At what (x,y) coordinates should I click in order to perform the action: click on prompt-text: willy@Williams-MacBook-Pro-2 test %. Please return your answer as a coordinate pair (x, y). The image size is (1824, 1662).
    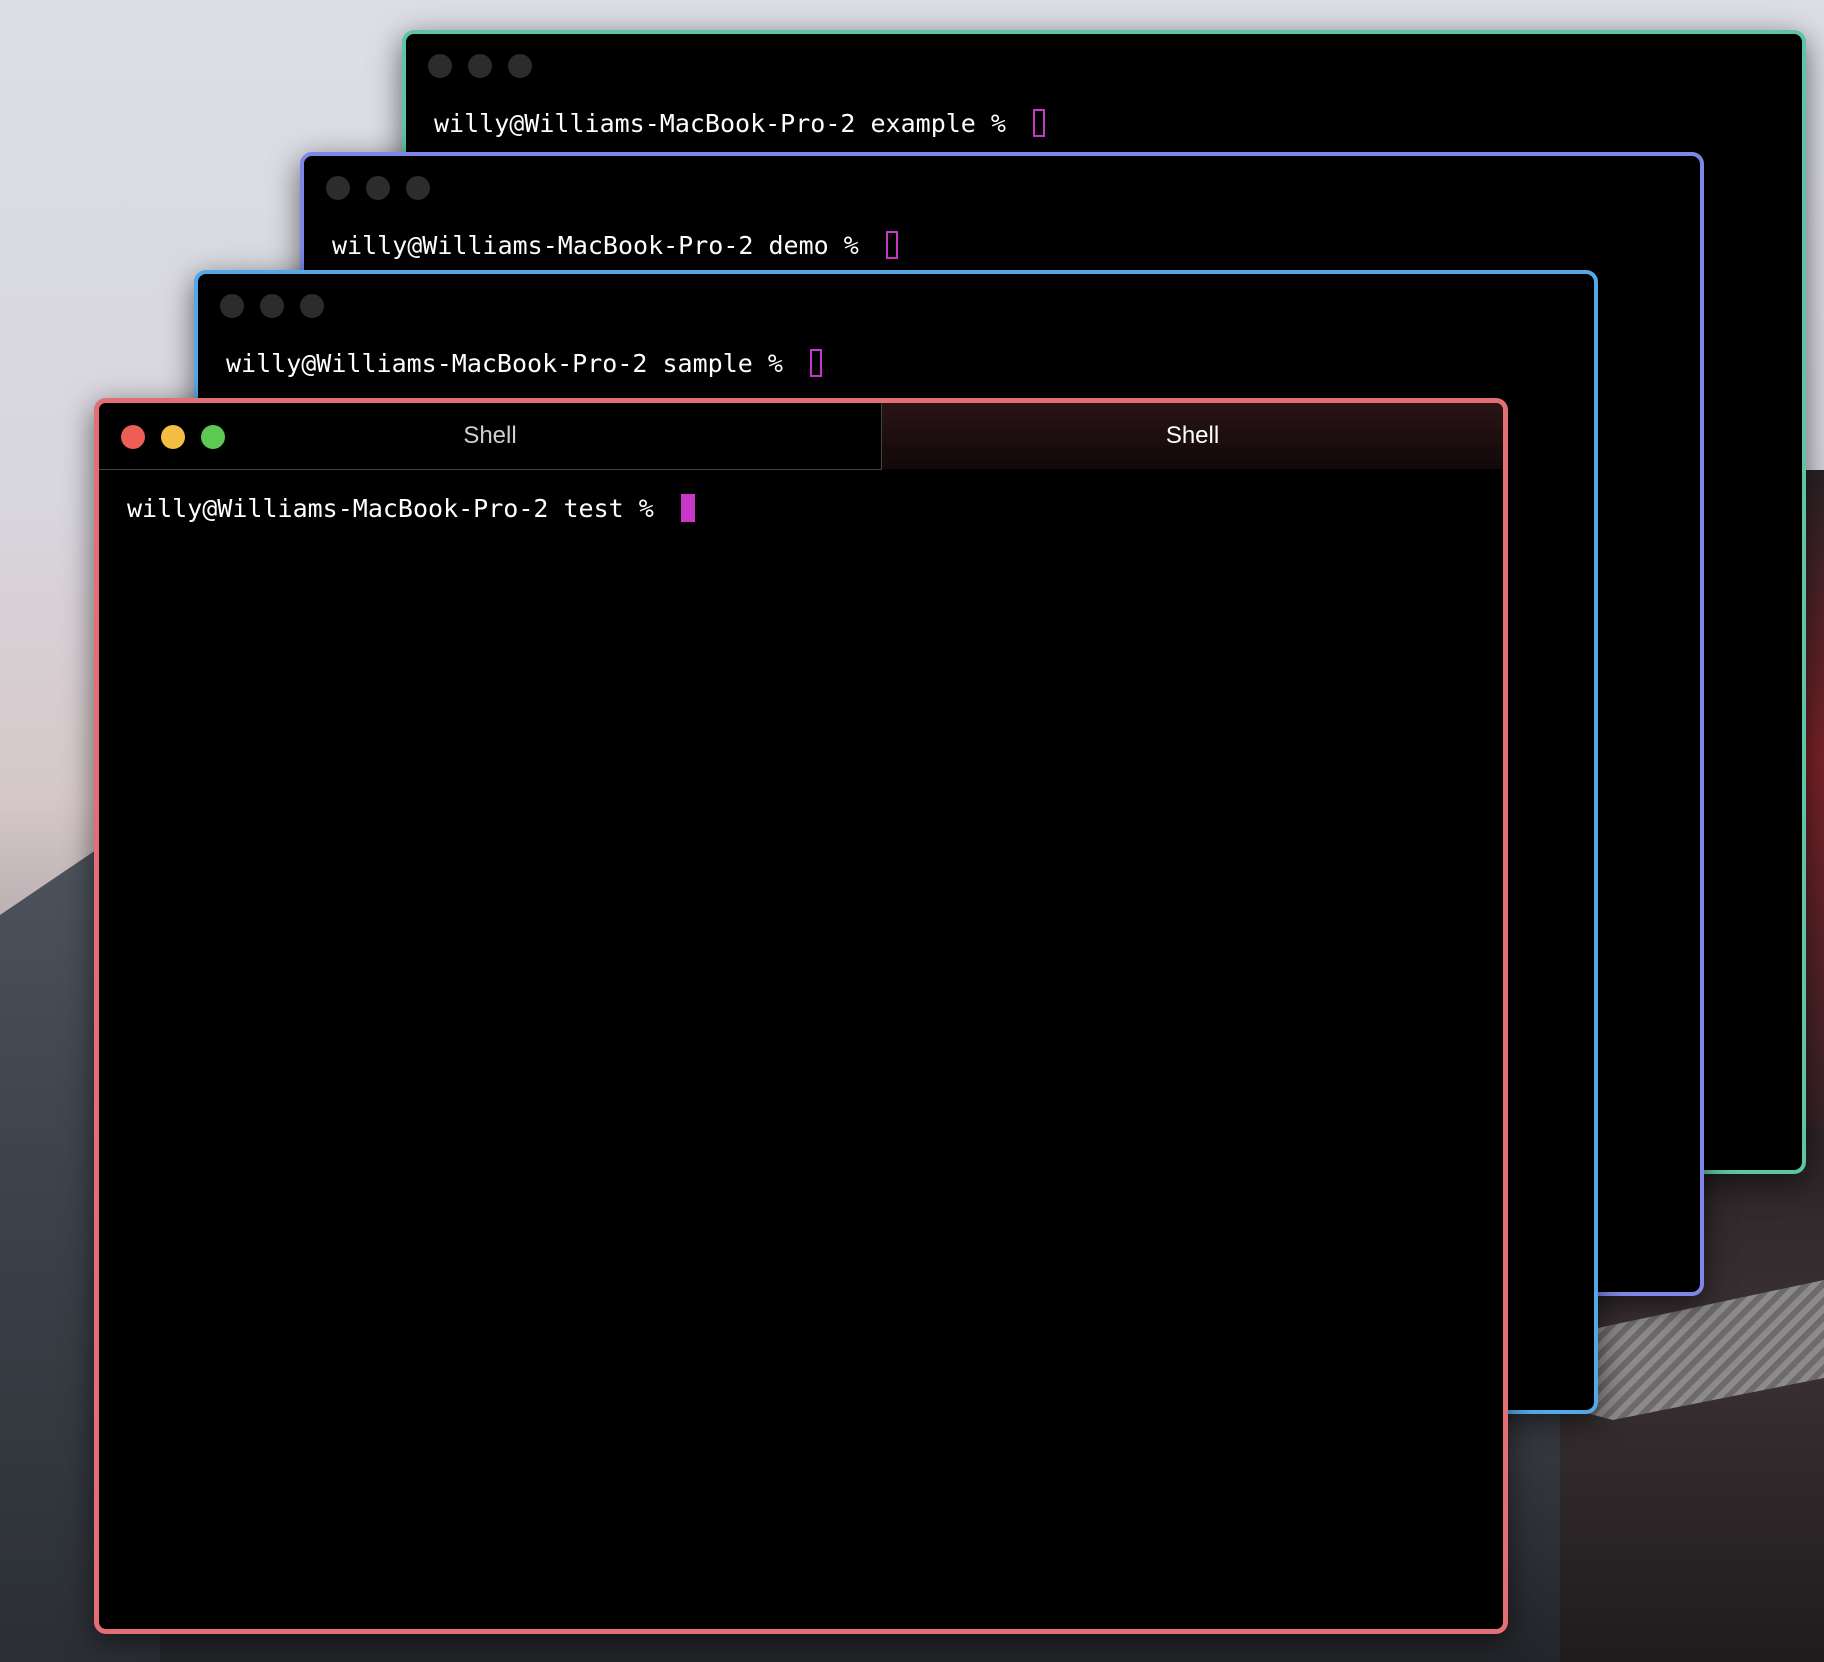
    Looking at the image, I should click on (398, 508).